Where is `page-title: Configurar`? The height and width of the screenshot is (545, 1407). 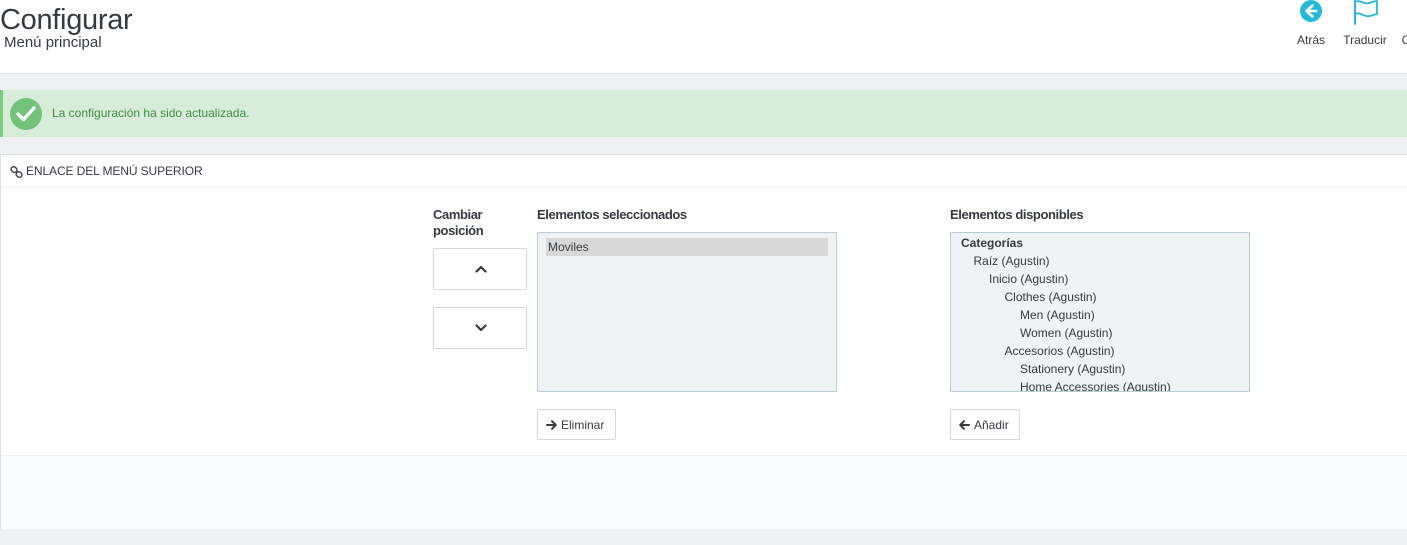 page-title: Configurar is located at coordinates (66, 20).